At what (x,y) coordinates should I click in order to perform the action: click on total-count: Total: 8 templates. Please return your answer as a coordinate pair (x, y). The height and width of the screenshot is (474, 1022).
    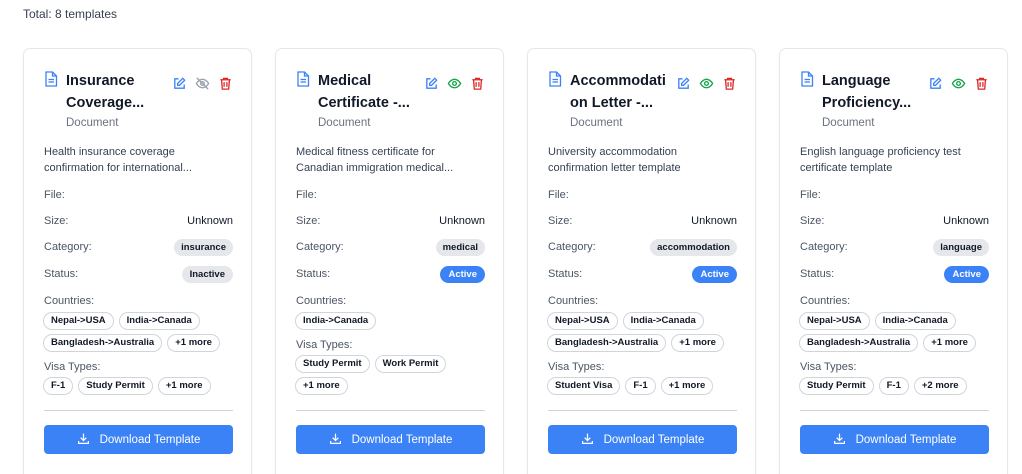
    Looking at the image, I should click on (70, 14).